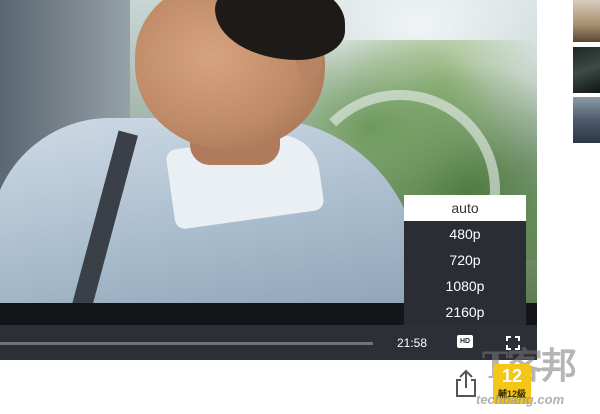 The width and height of the screenshot is (600, 414). What do you see at coordinates (412, 343) in the screenshot?
I see `time-display: 21:58` at bounding box center [412, 343].